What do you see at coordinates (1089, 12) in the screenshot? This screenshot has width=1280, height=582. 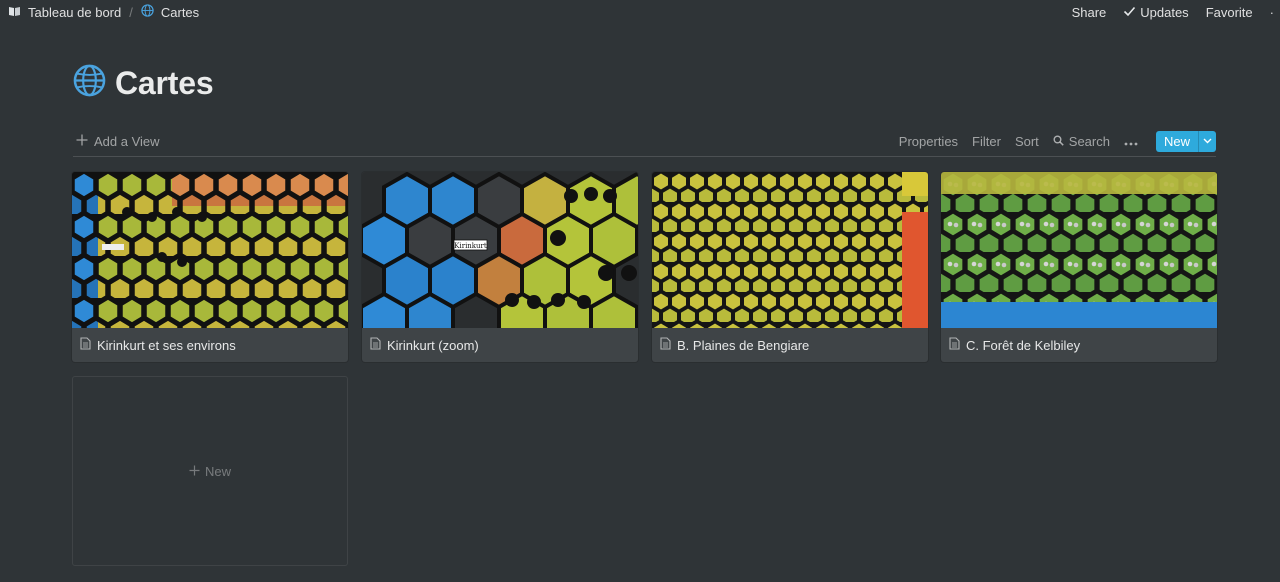 I see `share-button: Share` at bounding box center [1089, 12].